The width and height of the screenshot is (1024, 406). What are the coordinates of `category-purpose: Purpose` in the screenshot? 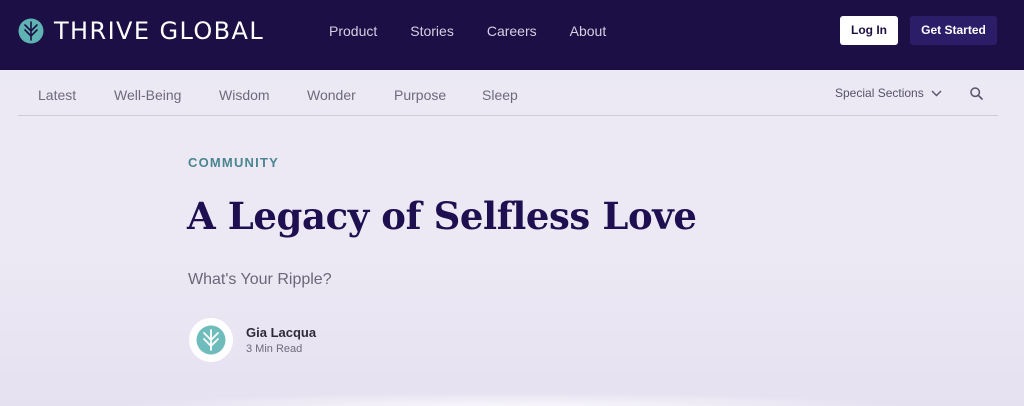 It's located at (420, 95).